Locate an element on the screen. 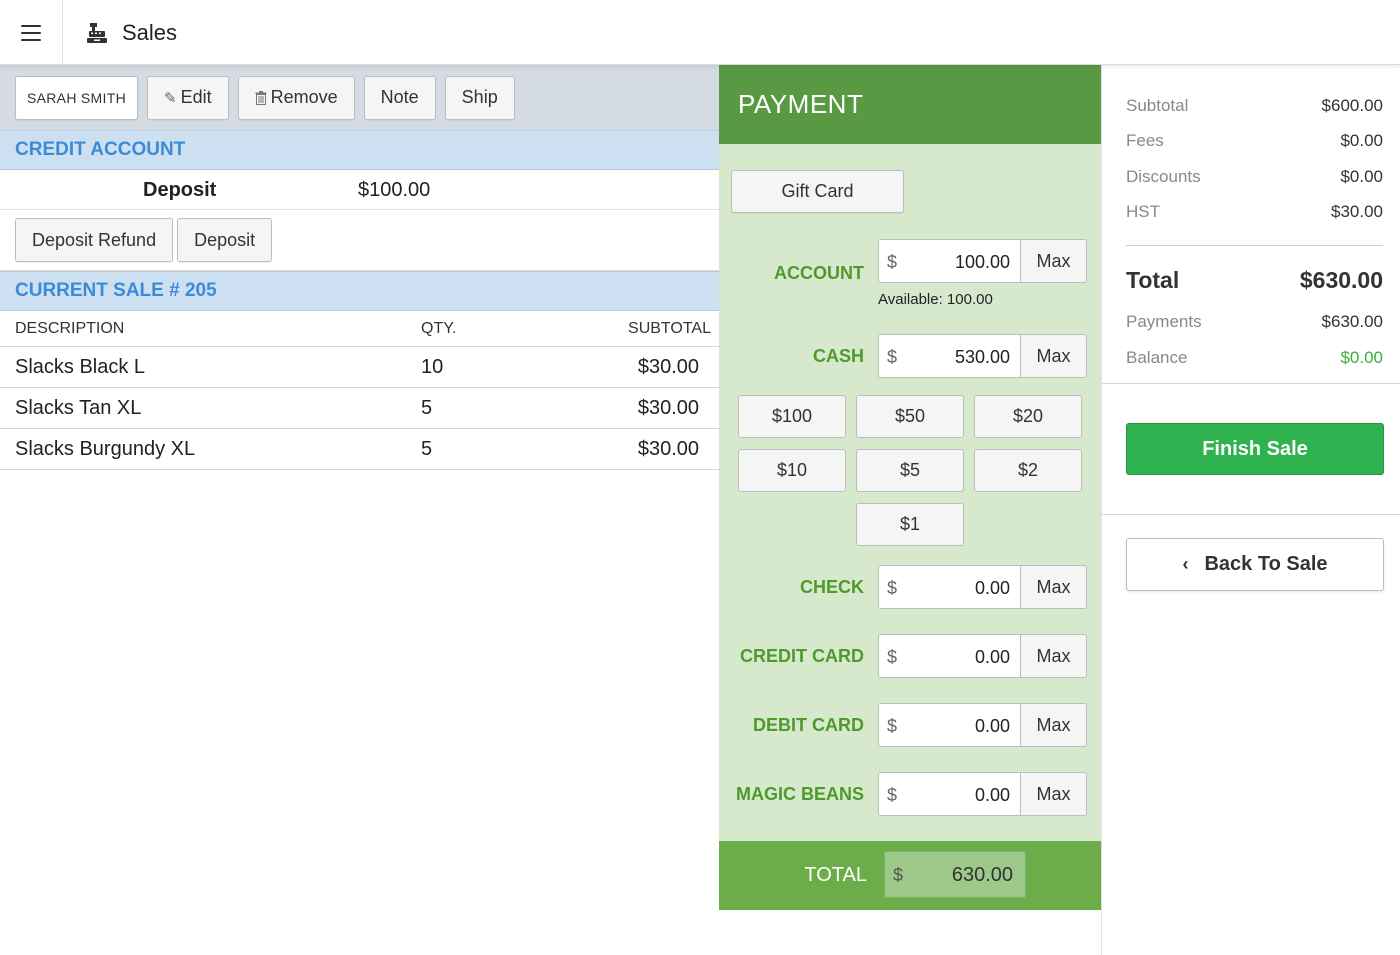 This screenshot has height=955, width=1400. balance-label: Balance is located at coordinates (1157, 357).